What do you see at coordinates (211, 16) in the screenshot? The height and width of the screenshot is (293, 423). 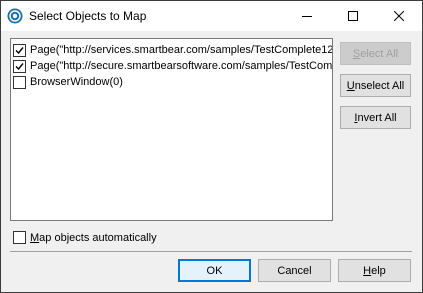 I see `title-bar: Select Objects to Map` at bounding box center [211, 16].